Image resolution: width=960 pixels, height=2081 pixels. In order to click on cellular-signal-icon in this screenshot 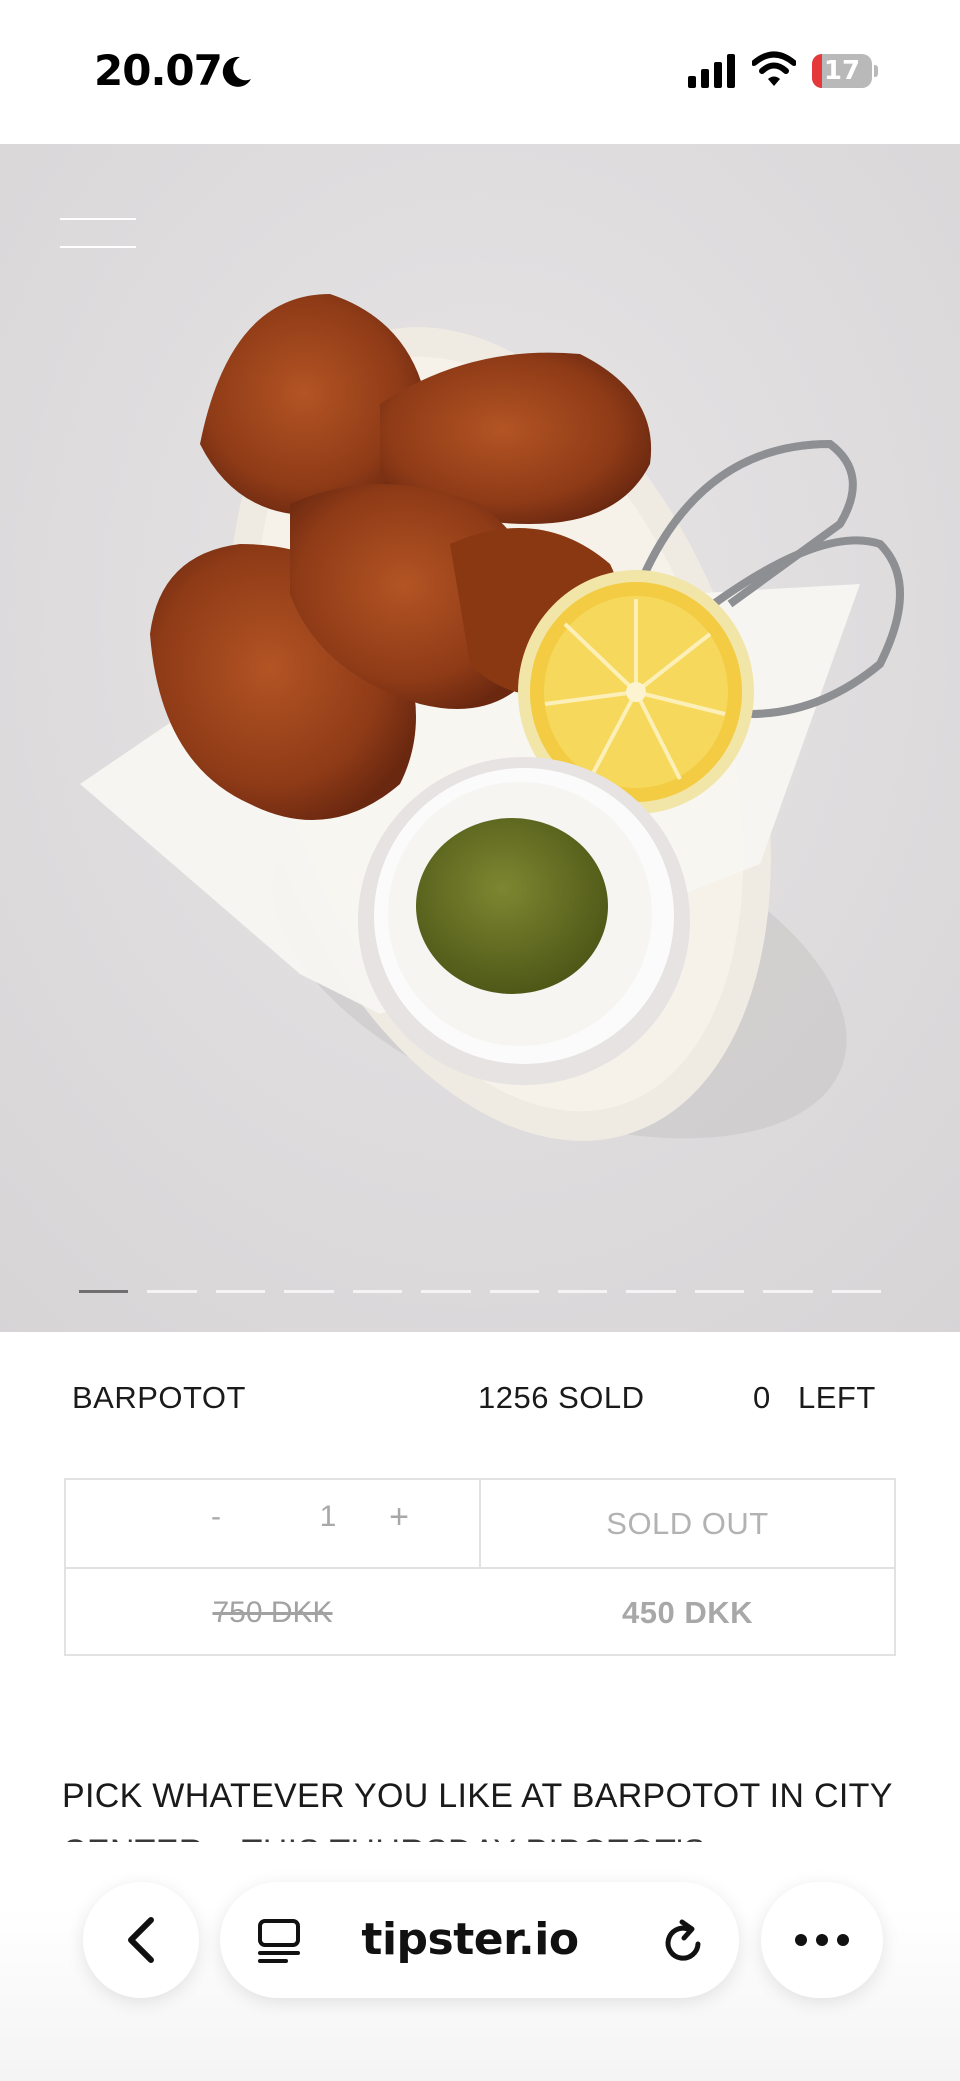, I will do `click(711, 71)`.